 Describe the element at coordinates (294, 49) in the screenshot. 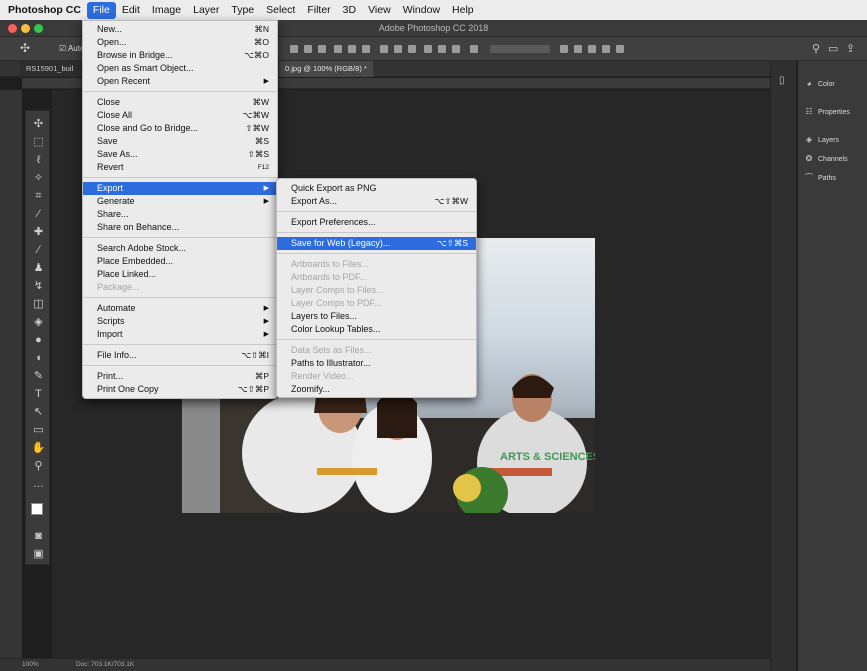

I see `align-left-icon` at that location.